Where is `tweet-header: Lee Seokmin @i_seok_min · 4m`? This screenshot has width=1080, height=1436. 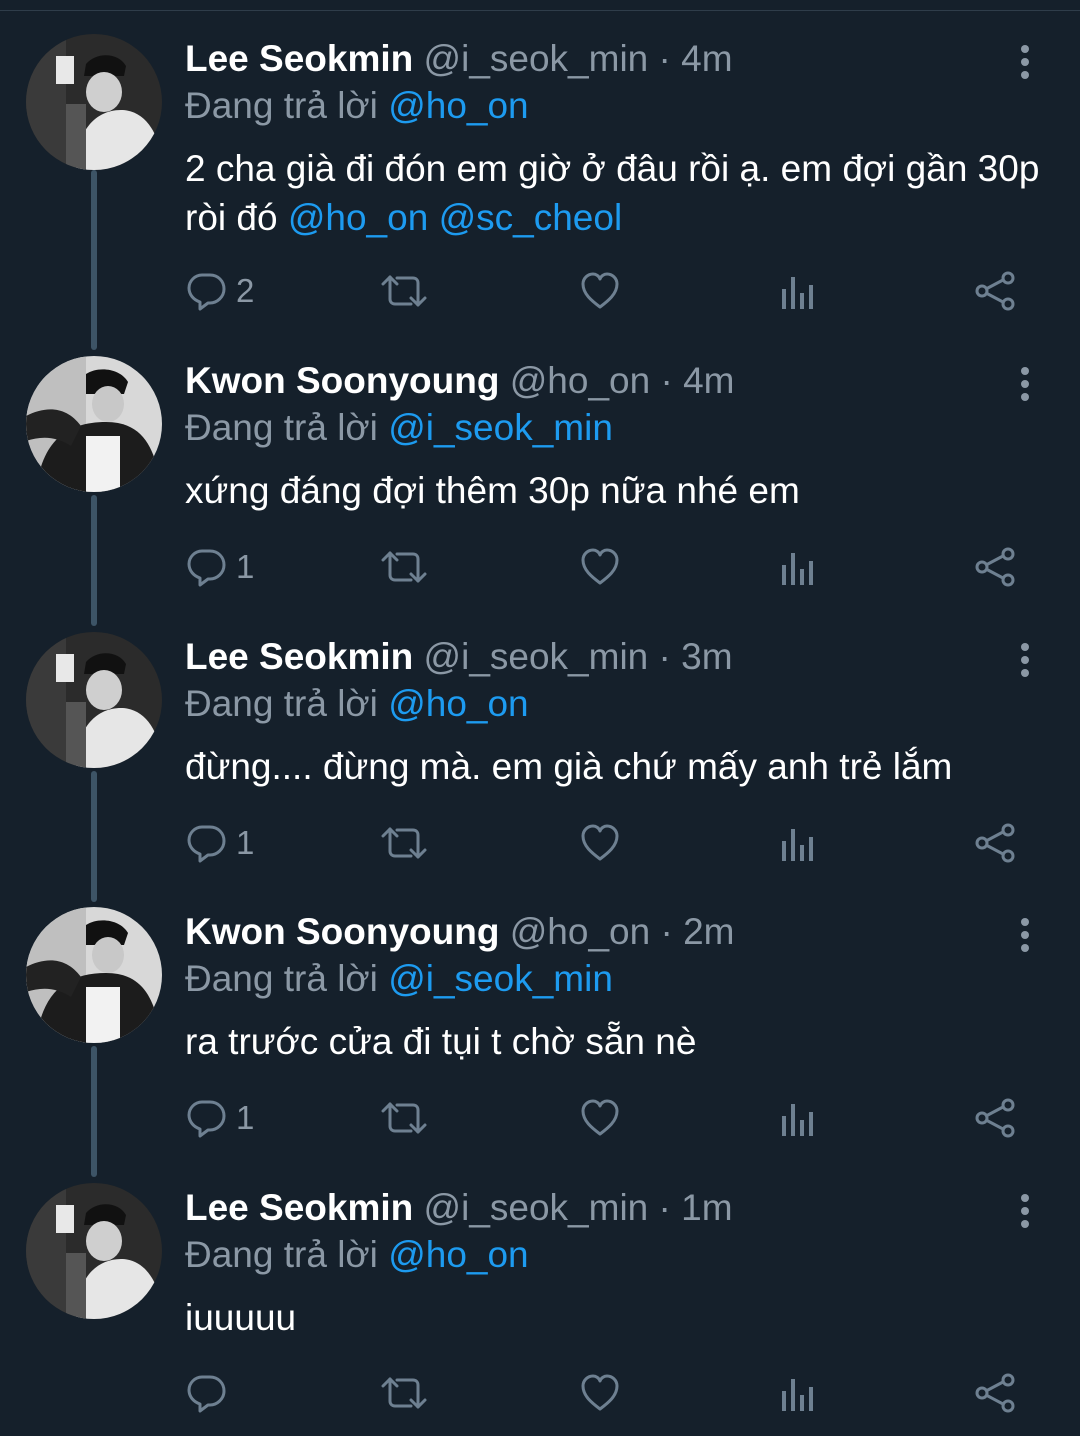
tweet-header: Lee Seokmin @i_seok_min · 4m is located at coordinates (459, 59).